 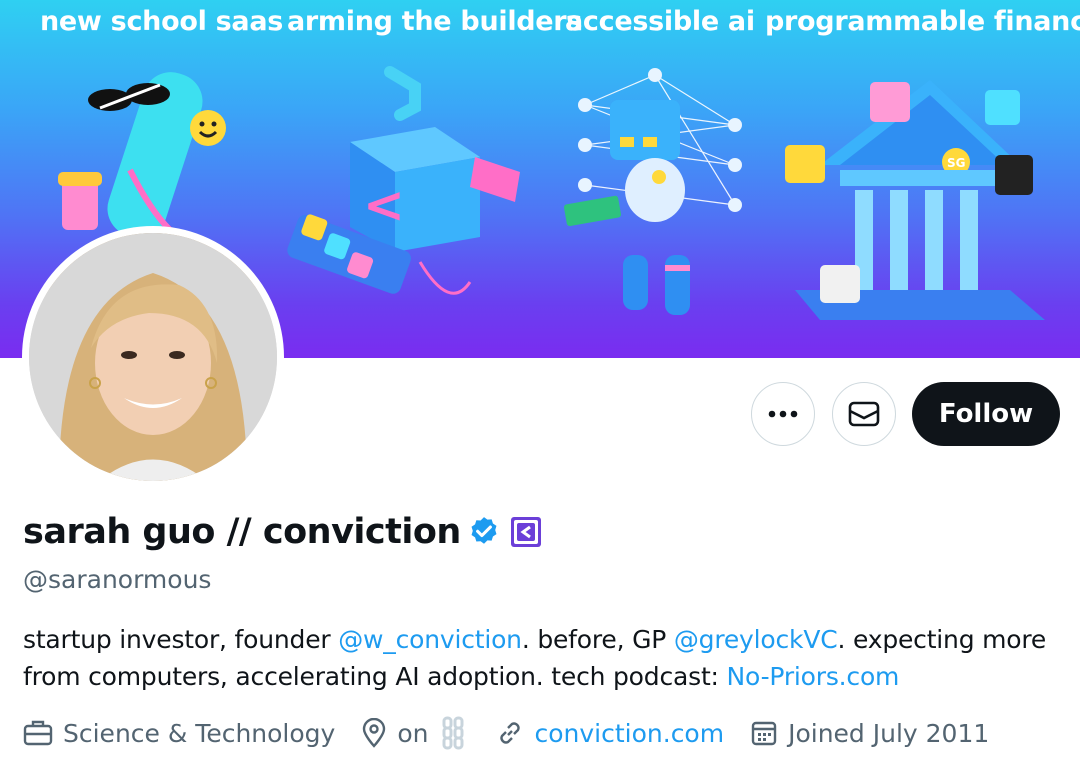 What do you see at coordinates (922, 21) in the screenshot?
I see `banner-caption-finance: programmable finance` at bounding box center [922, 21].